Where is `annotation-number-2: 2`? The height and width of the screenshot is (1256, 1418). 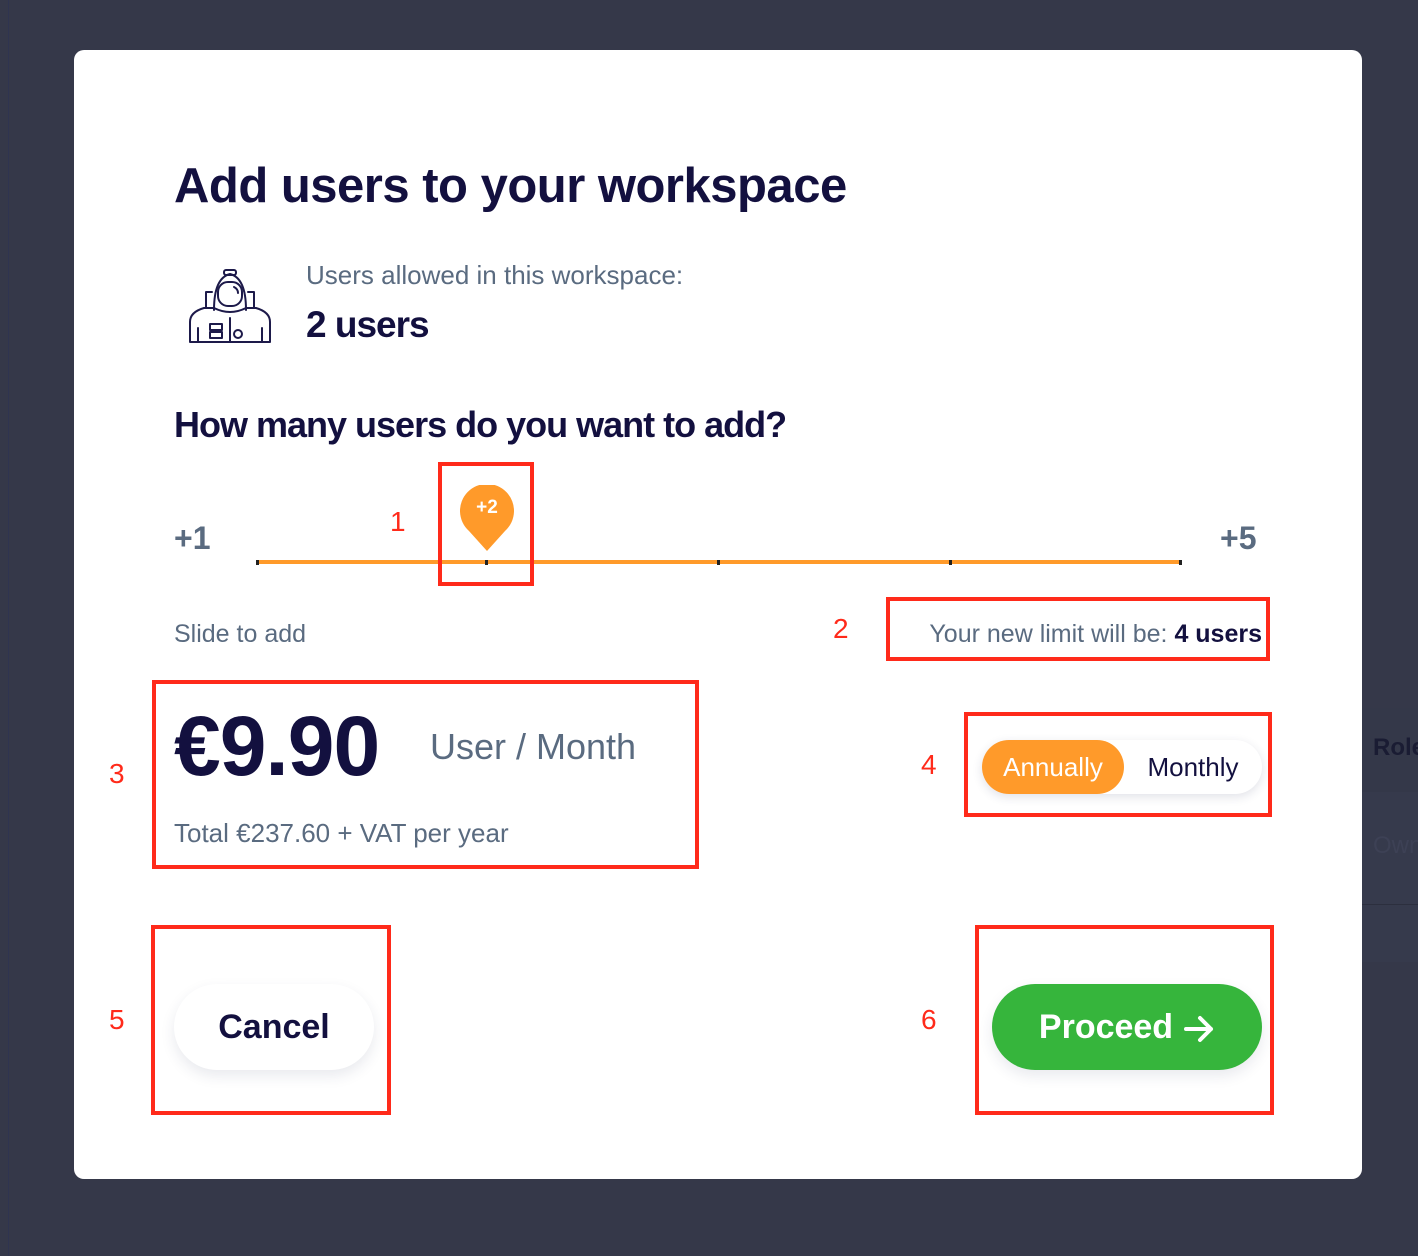
annotation-number-2: 2 is located at coordinates (841, 628).